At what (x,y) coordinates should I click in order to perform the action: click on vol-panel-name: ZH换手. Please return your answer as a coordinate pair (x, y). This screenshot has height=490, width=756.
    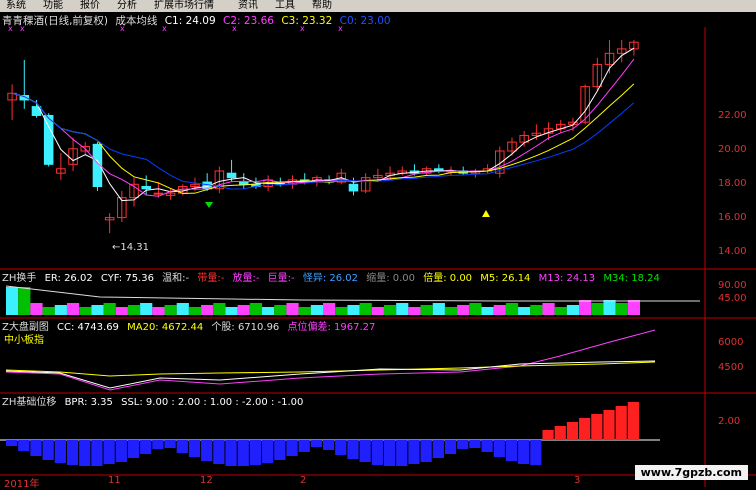
    Looking at the image, I should click on (19, 278).